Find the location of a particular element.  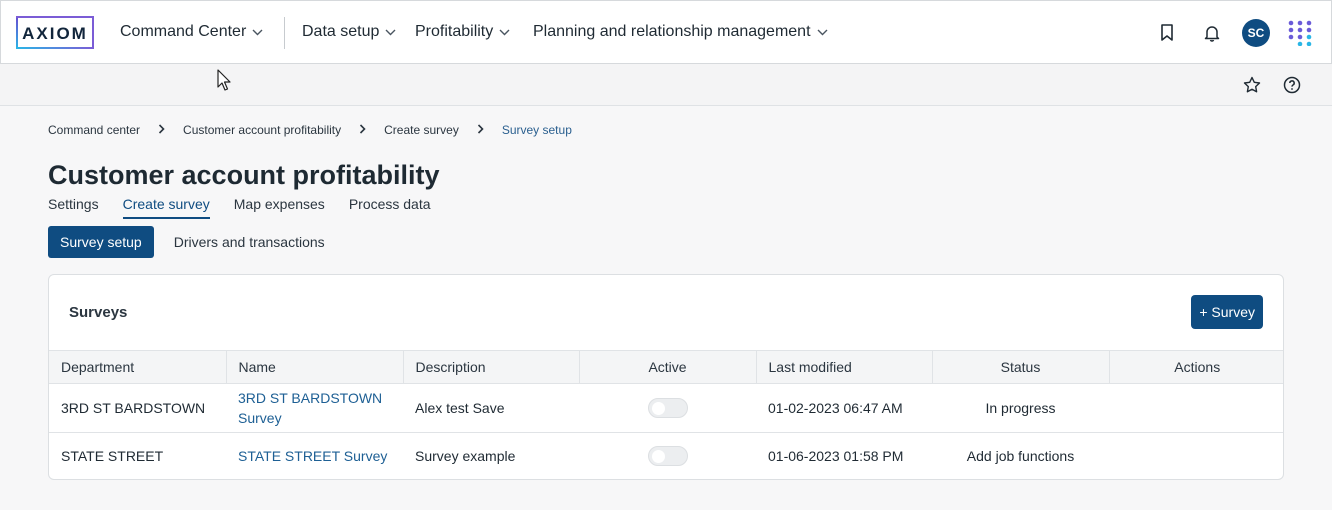

star-icon is located at coordinates (1252, 85).